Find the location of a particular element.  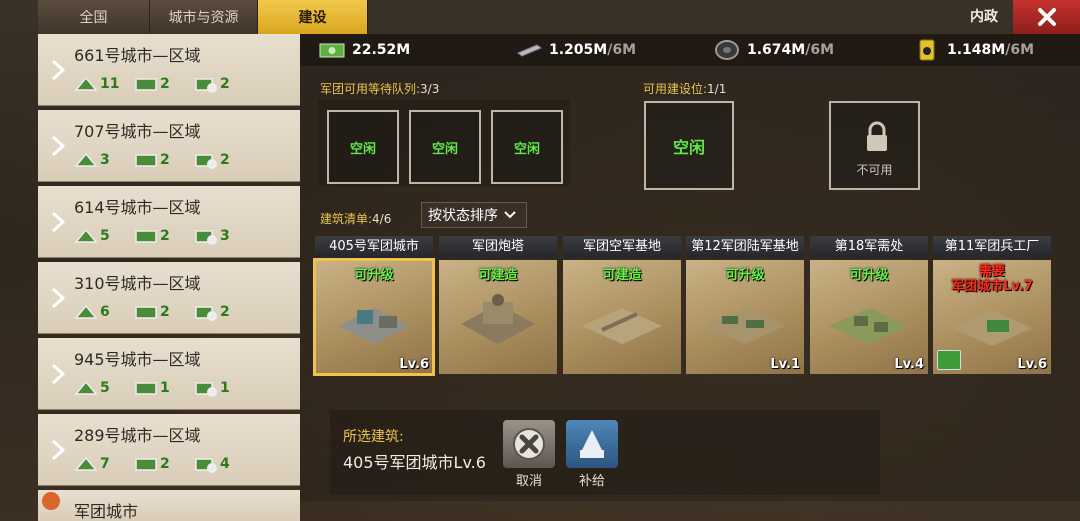

city-name: 945号城市—区域 is located at coordinates (137, 359).